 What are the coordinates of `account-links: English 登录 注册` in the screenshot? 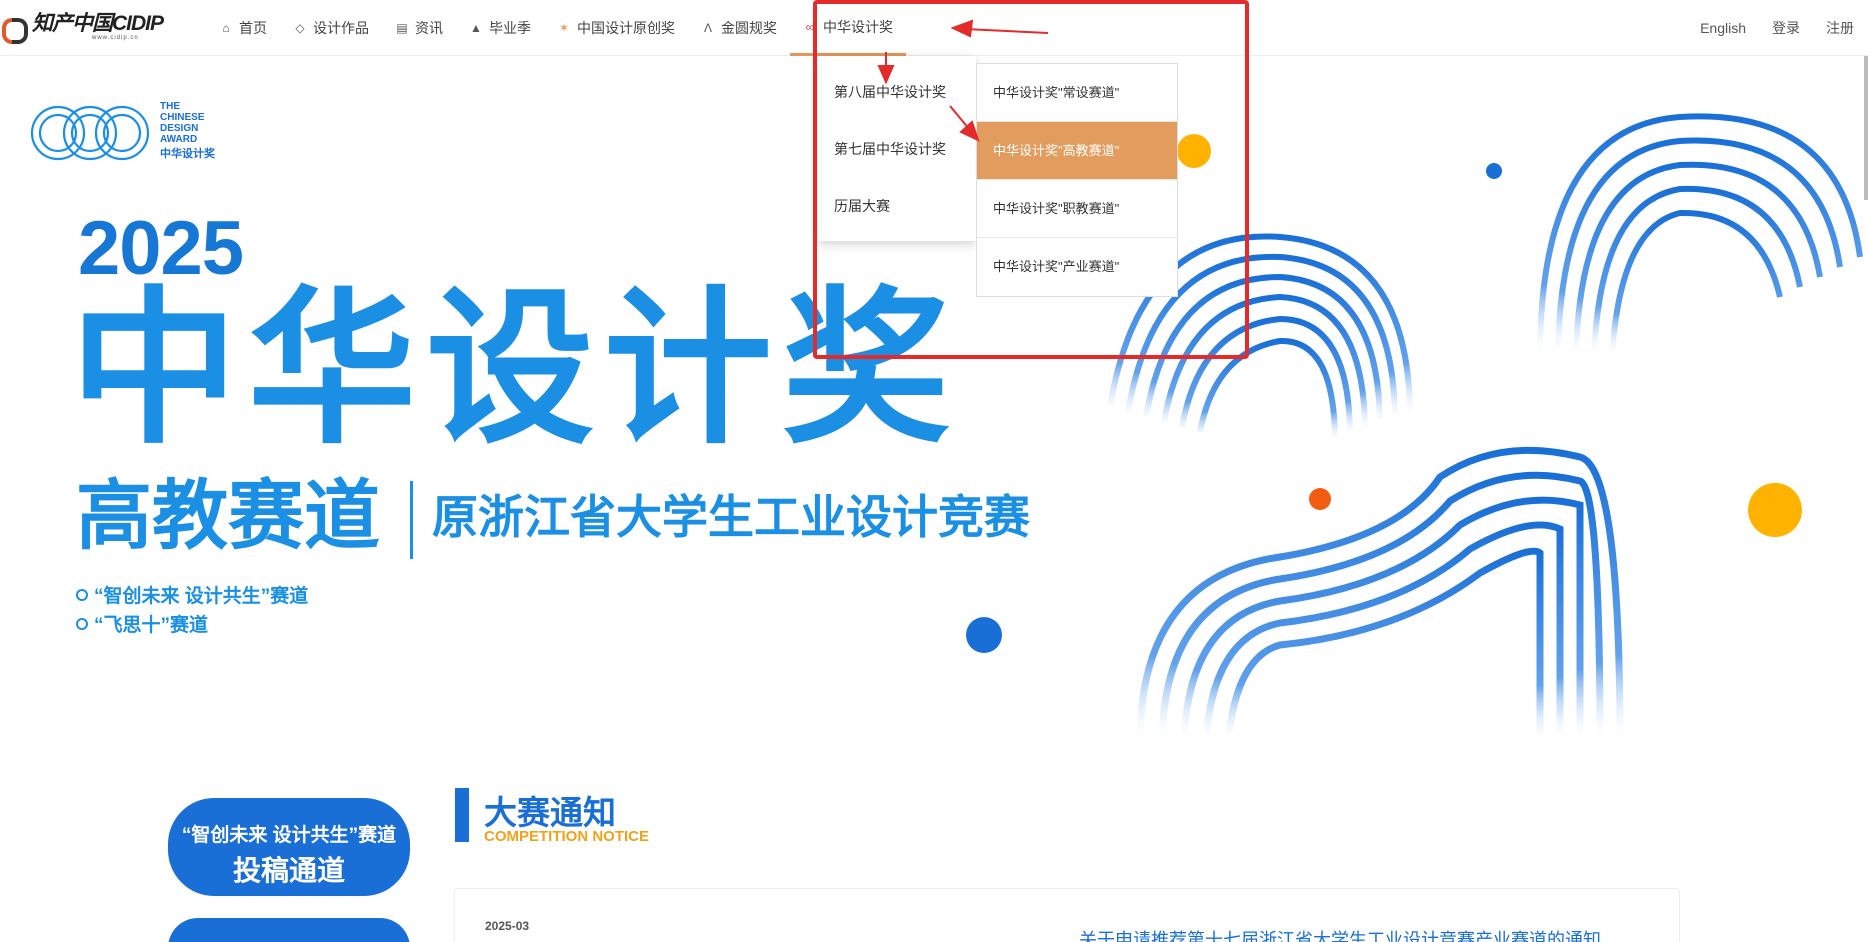 It's located at (1777, 28).